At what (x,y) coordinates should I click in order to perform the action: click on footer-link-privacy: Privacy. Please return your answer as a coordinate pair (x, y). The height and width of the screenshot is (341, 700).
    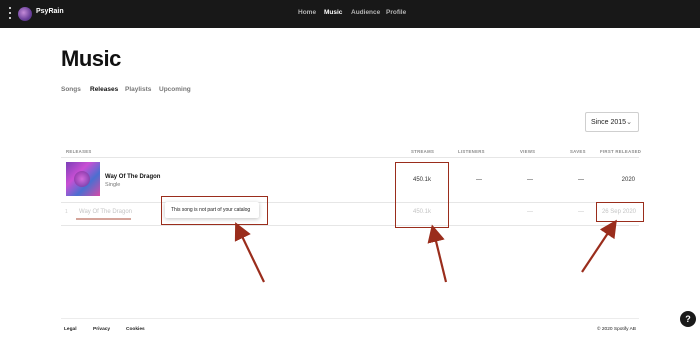
    Looking at the image, I should click on (101, 329).